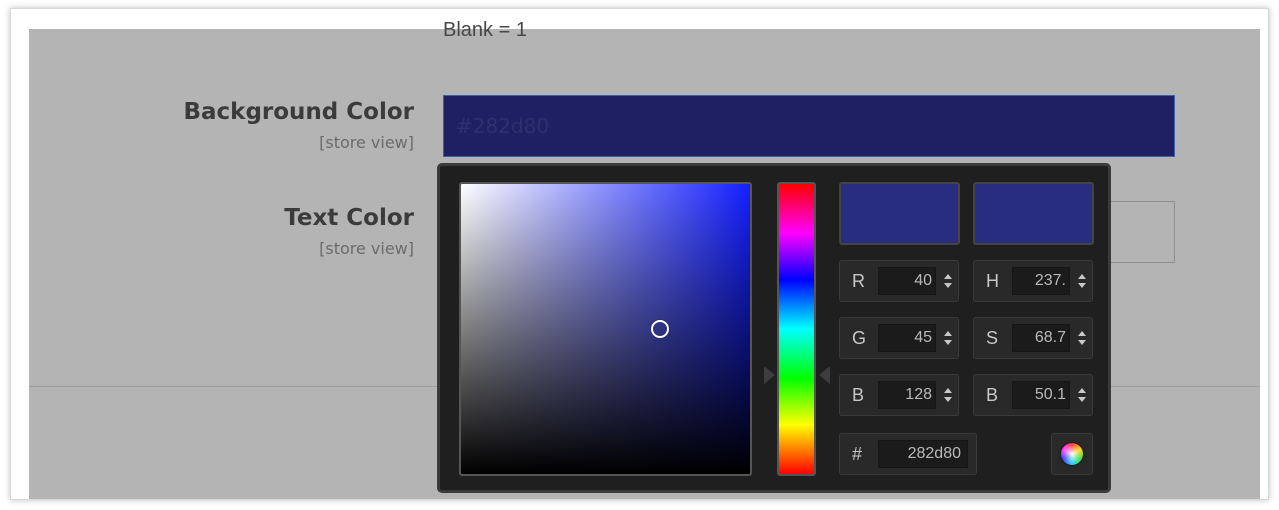  Describe the element at coordinates (1041, 395) in the screenshot. I see `brightness-input: 50.1` at that location.